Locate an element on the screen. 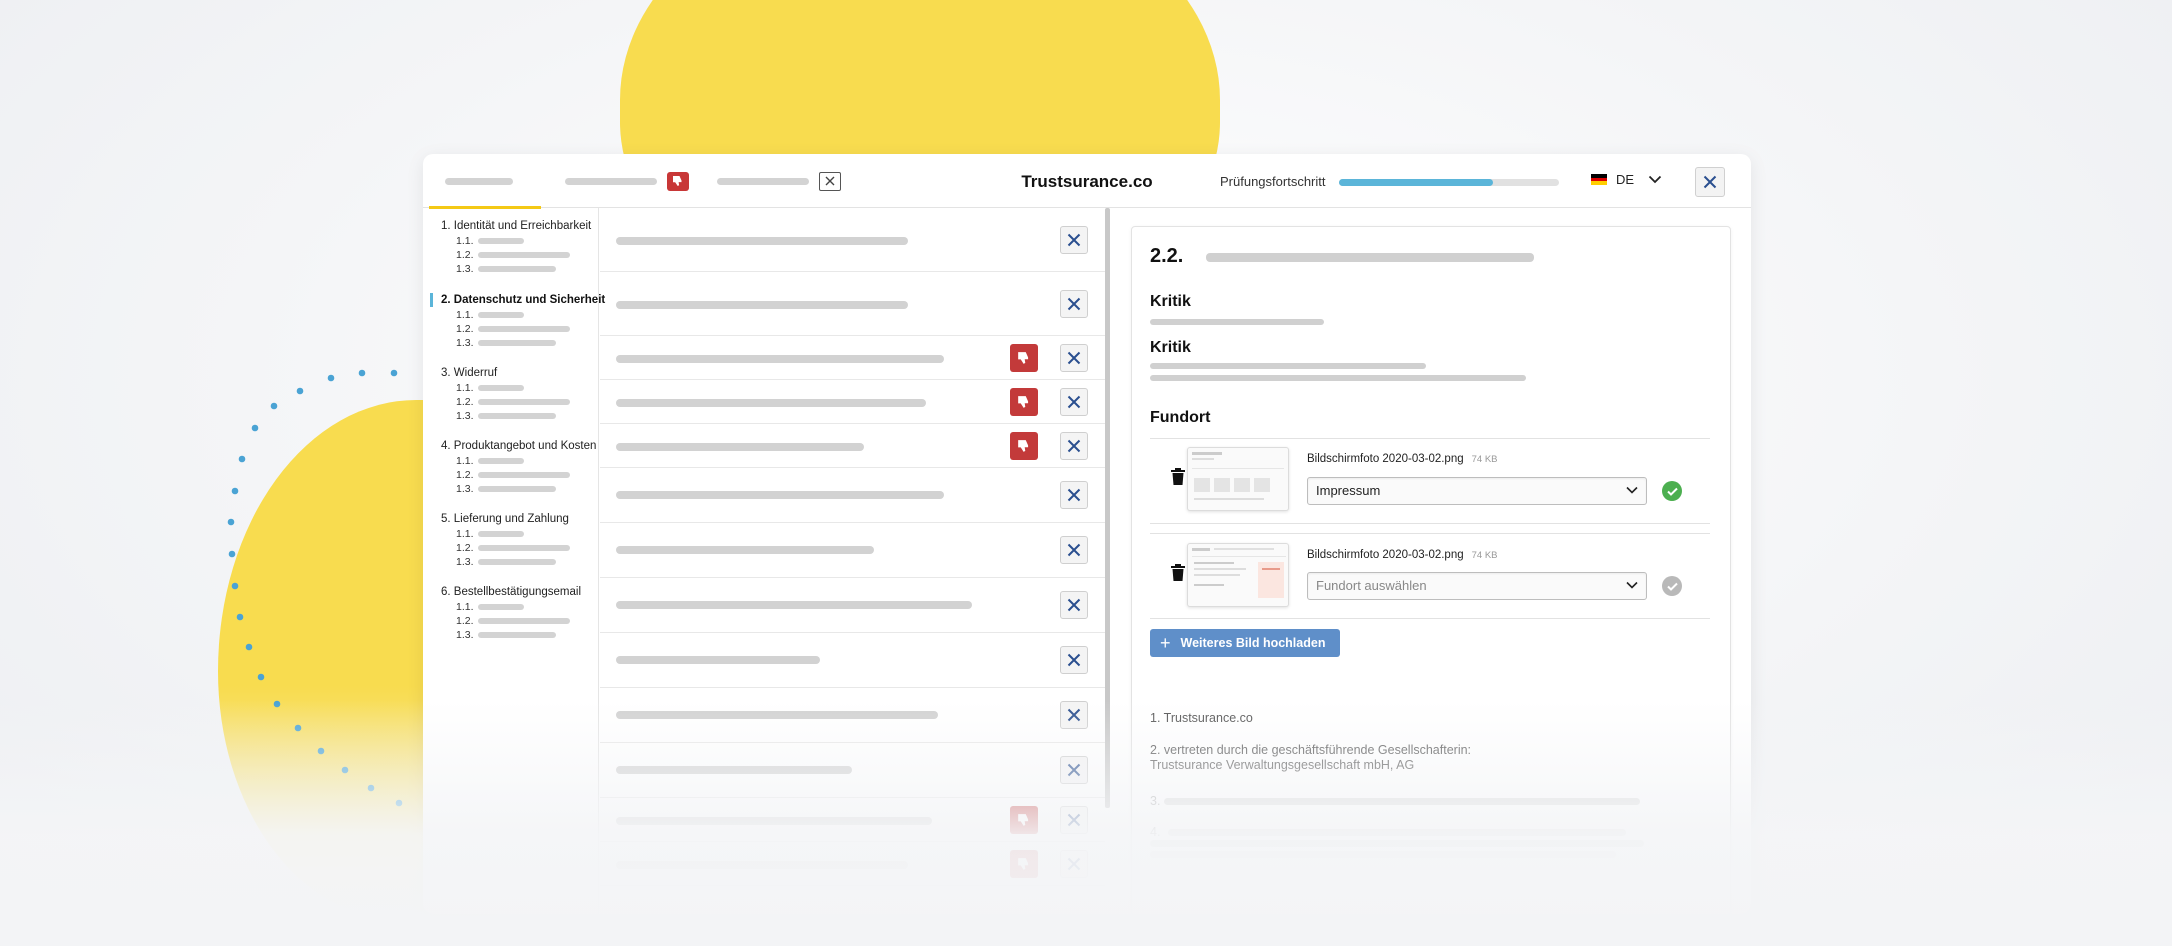 This screenshot has height=946, width=2172. screenshot-preview-image is located at coordinates (1239, 573).